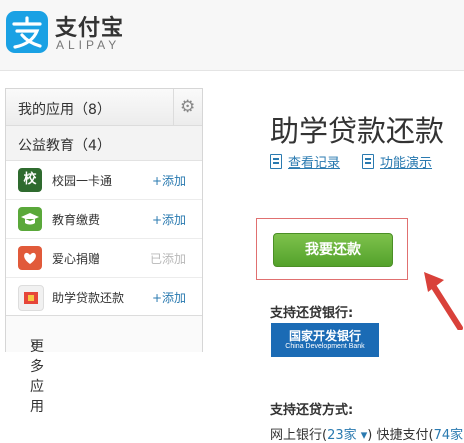  I want to click on banks-label: 支持还贷银行:, so click(312, 313).